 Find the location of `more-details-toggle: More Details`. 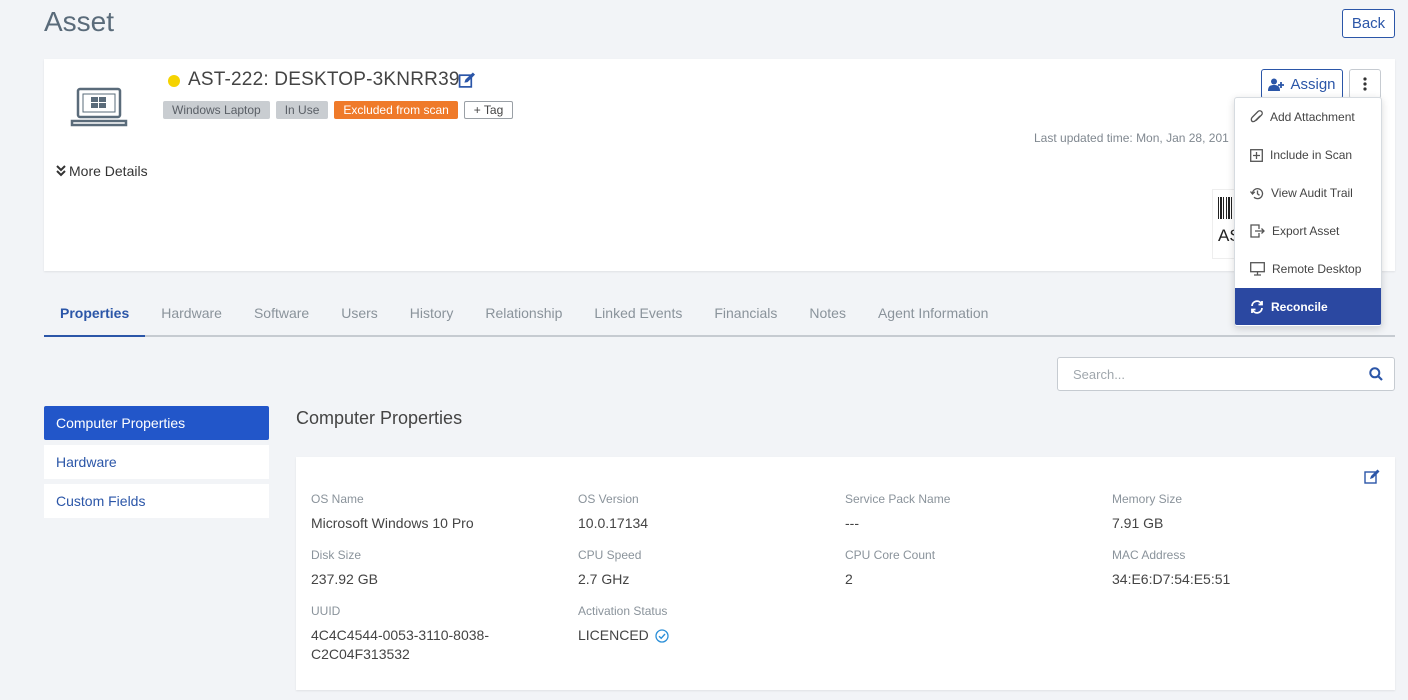

more-details-toggle: More Details is located at coordinates (102, 171).